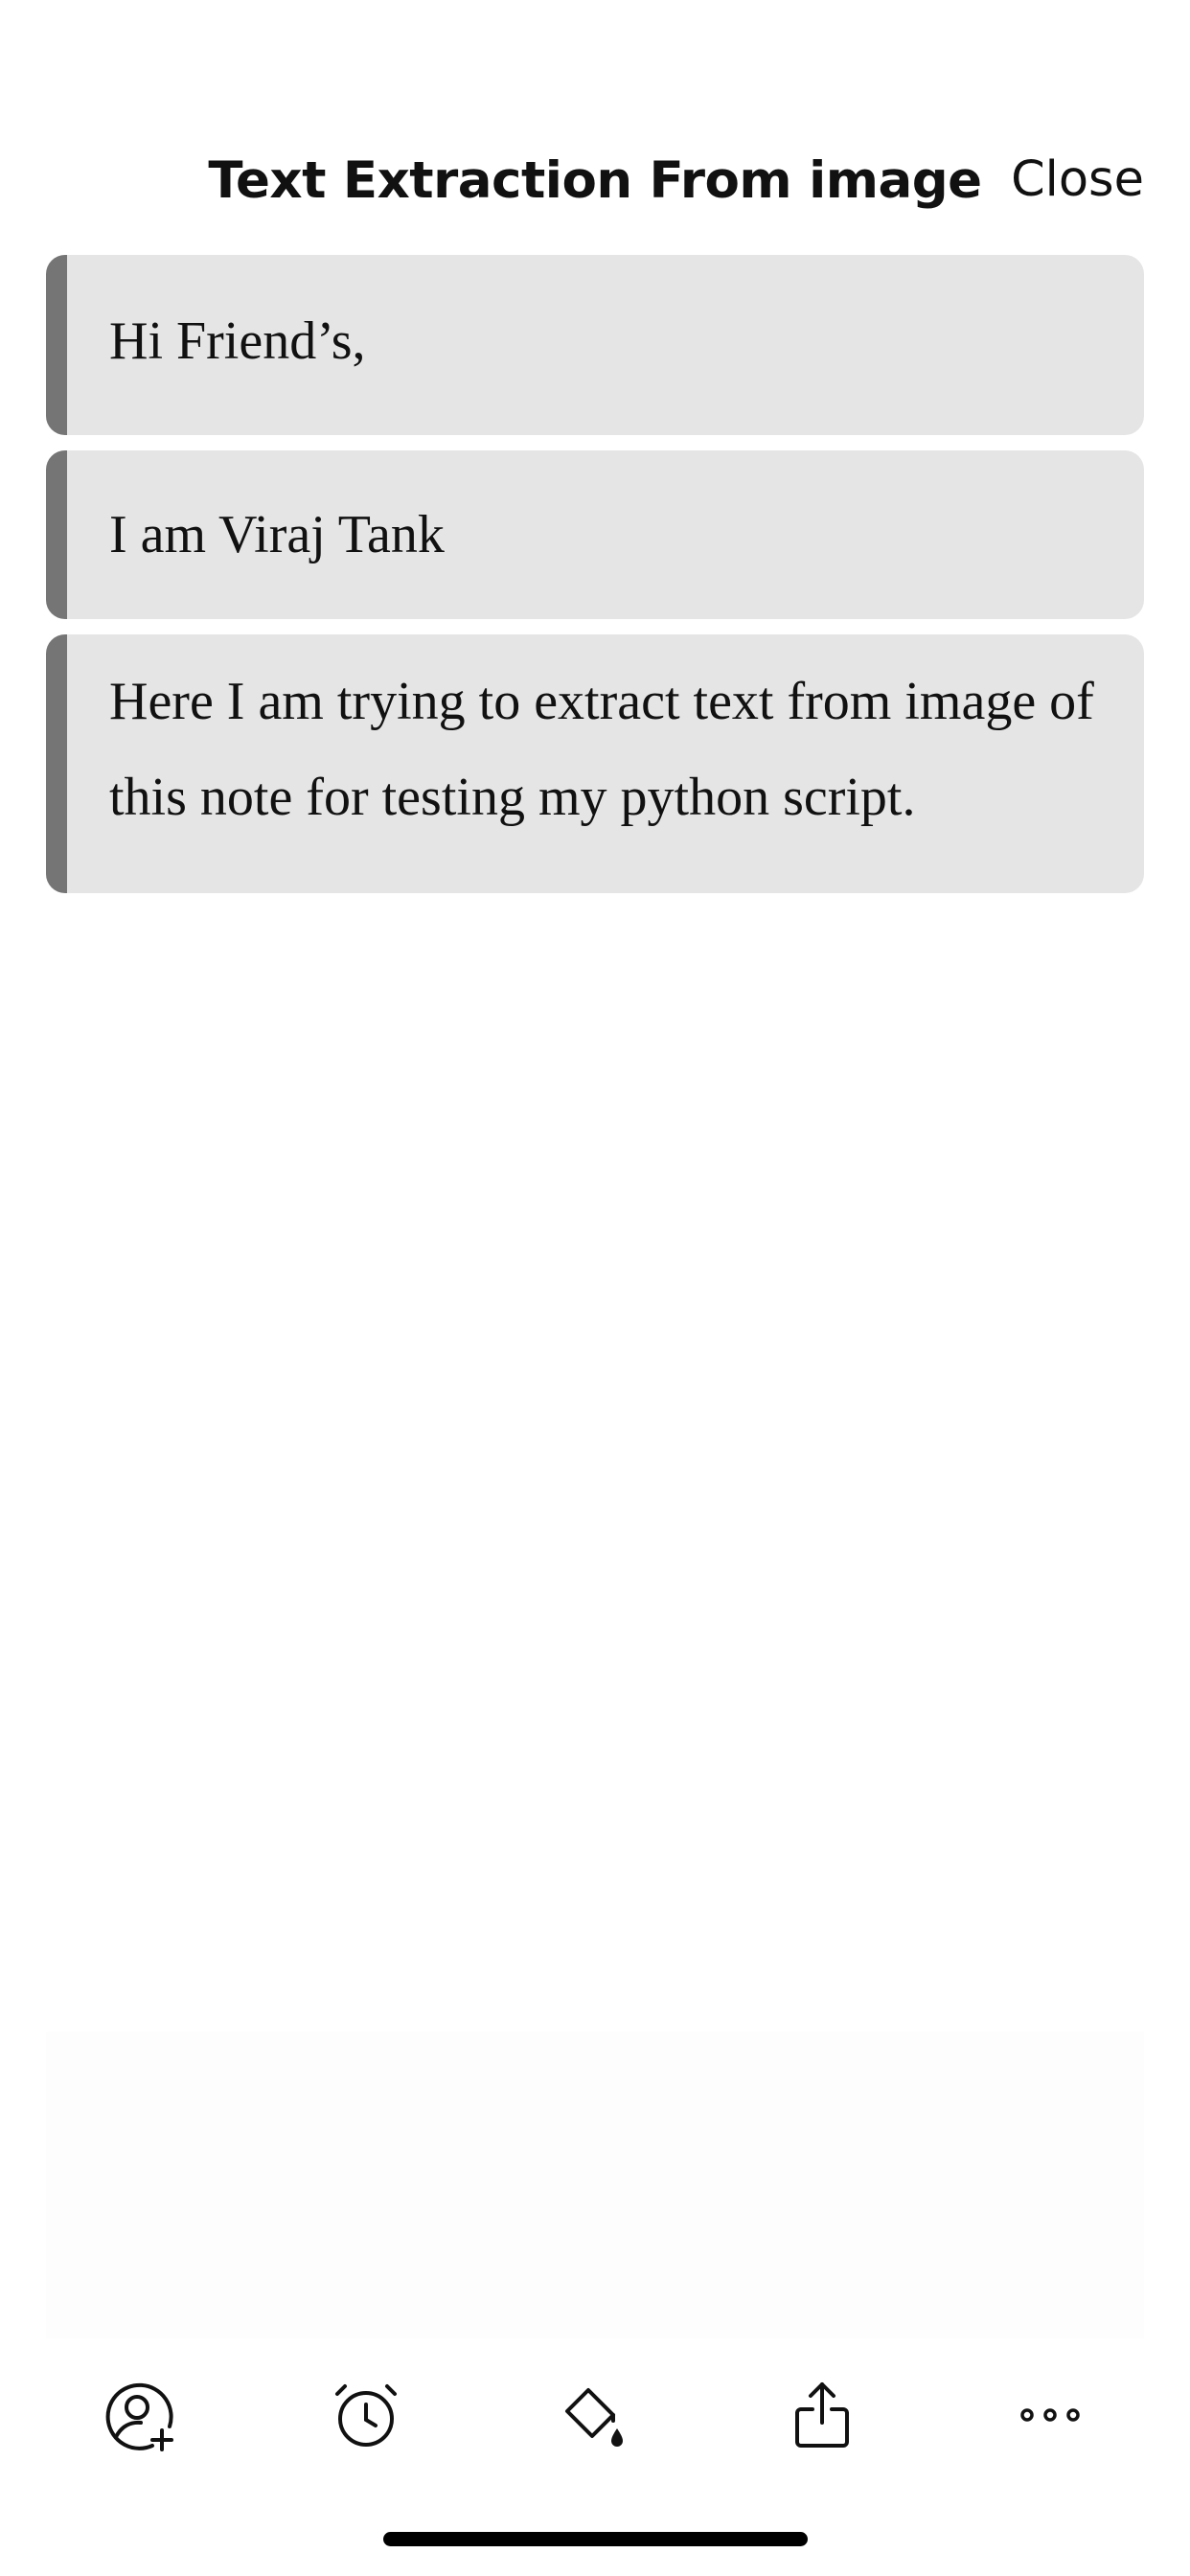 The image size is (1190, 2576). What do you see at coordinates (595, 2185) in the screenshot?
I see `compose-area` at bounding box center [595, 2185].